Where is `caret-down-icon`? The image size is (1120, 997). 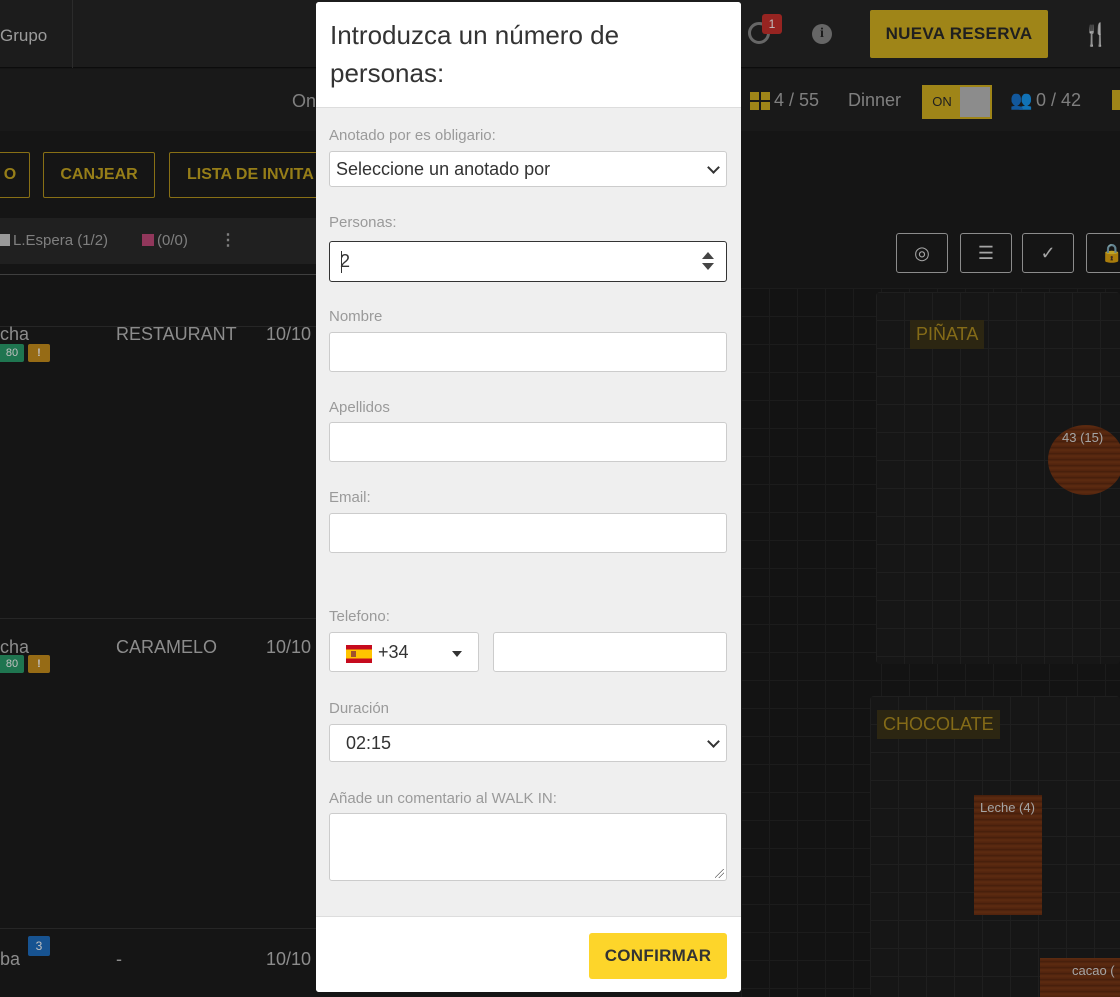
caret-down-icon is located at coordinates (457, 654).